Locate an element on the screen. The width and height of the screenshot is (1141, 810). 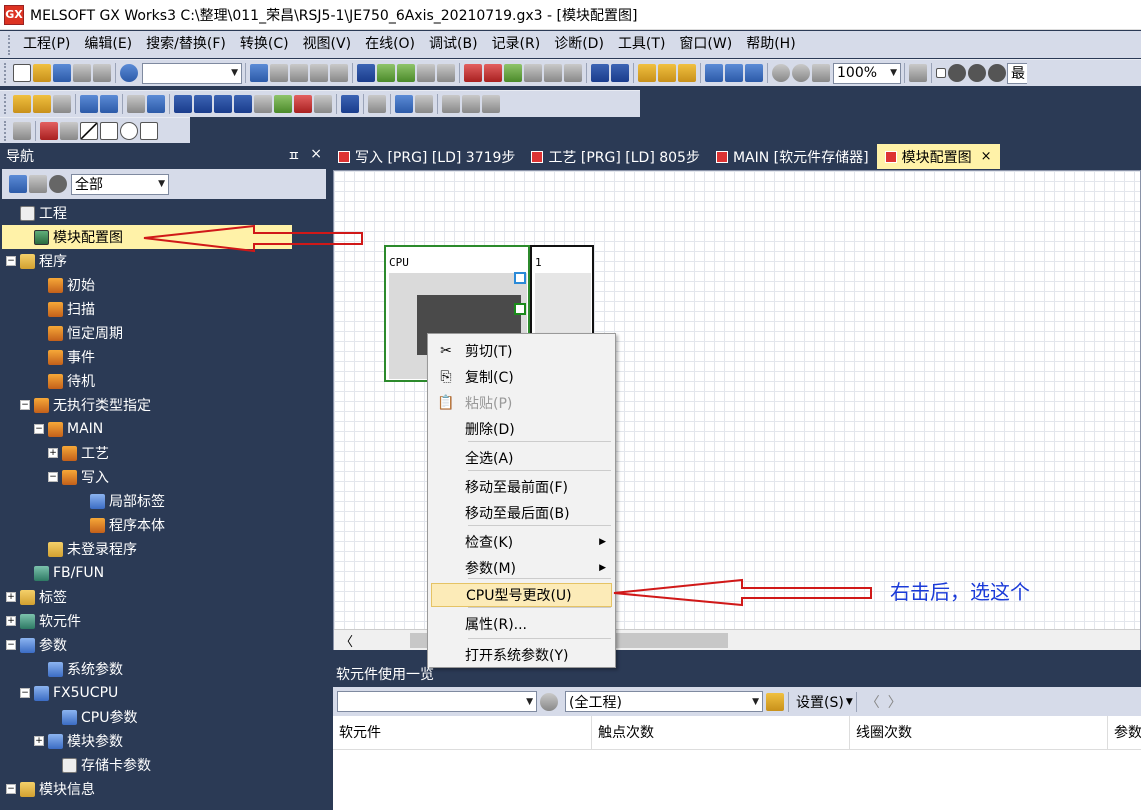
tree-node: 局部标签 is located at coordinates (164, 501).